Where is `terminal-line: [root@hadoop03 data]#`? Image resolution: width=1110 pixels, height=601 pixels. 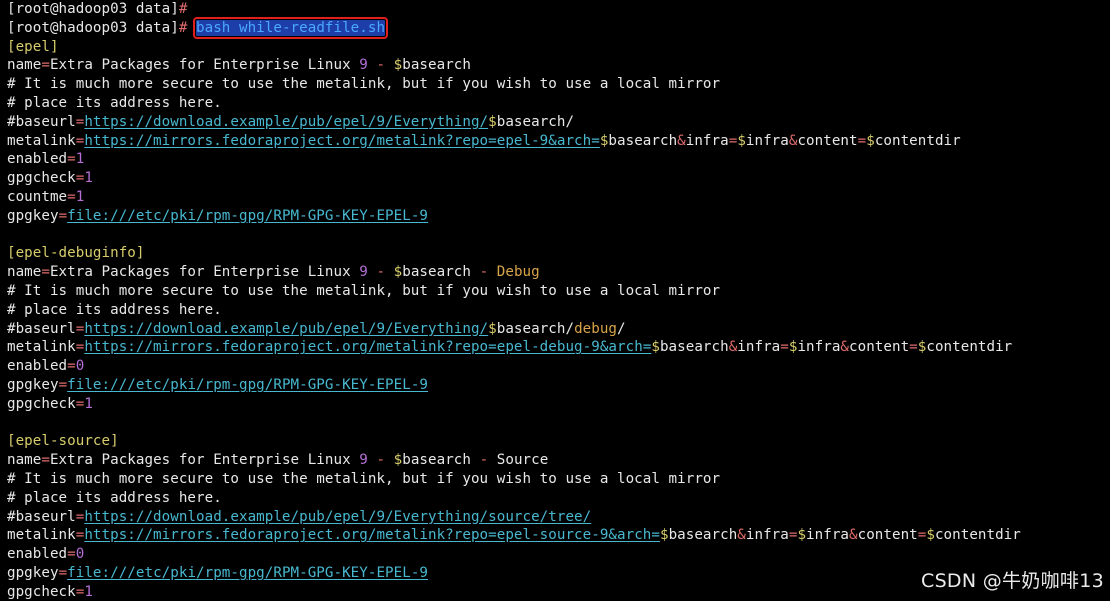 terminal-line: [root@hadoop03 data]# is located at coordinates (558, 9).